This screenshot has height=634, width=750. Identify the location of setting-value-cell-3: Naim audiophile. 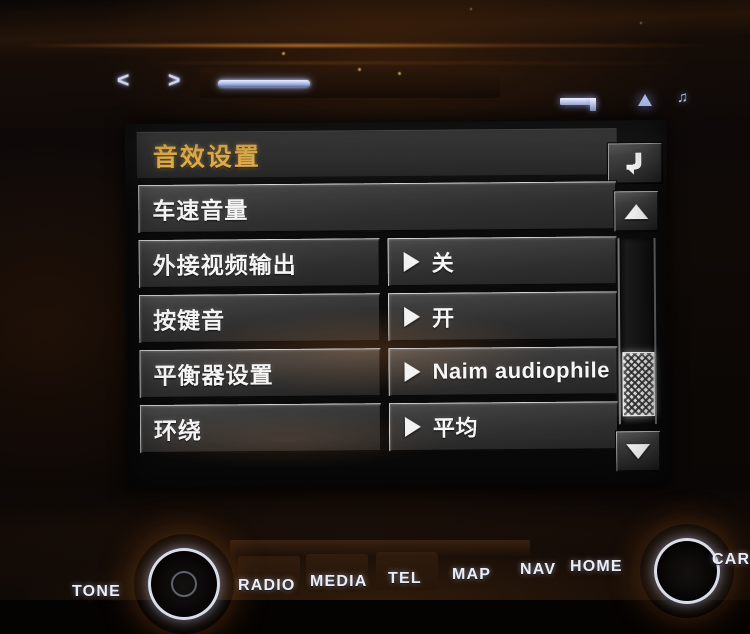
(503, 371).